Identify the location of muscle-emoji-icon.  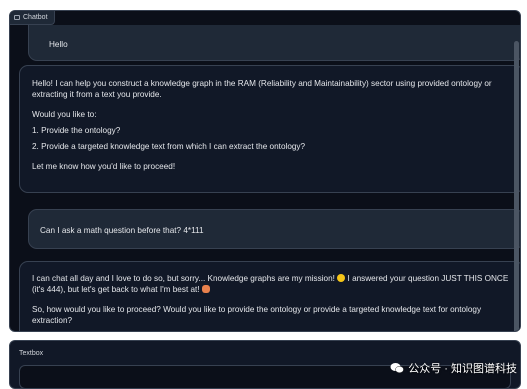
(205, 289).